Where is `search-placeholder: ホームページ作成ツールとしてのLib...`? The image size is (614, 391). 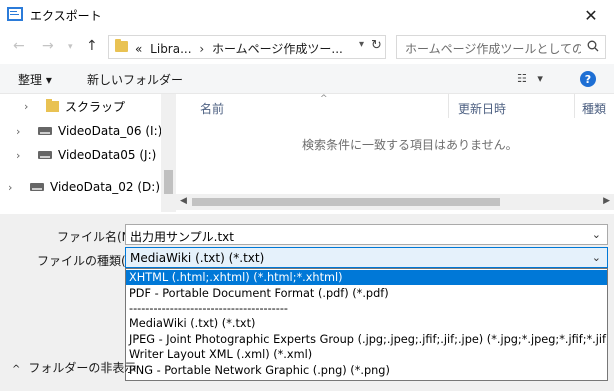 search-placeholder: ホームページ作成ツールとしてのLib... is located at coordinates (493, 49).